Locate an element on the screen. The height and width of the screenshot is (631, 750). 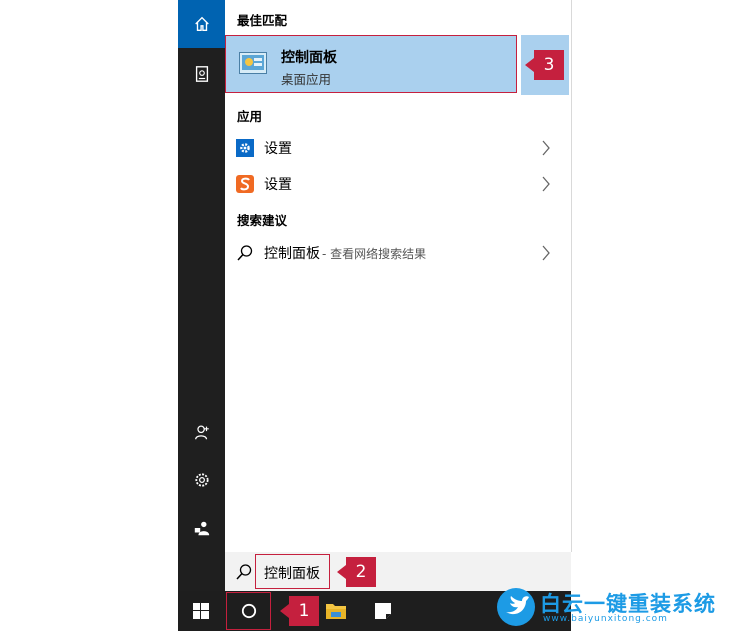
feedback-button is located at coordinates (201, 528).